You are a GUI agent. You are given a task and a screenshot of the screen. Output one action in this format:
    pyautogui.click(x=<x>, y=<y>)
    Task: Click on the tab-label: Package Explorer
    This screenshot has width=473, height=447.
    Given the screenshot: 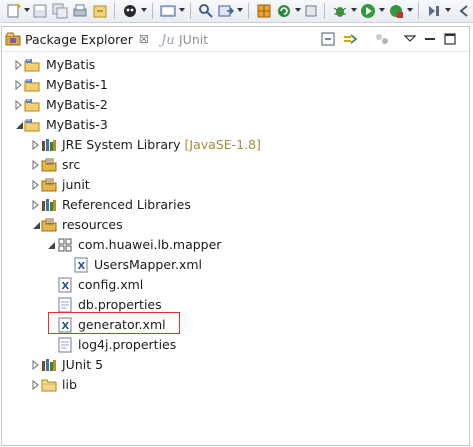 What is the action you would take?
    pyautogui.click(x=79, y=39)
    